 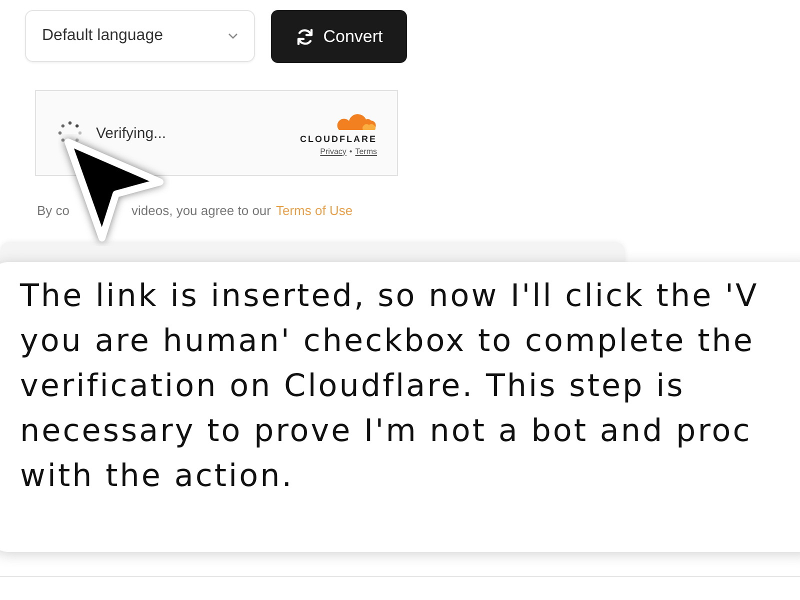 What do you see at coordinates (140, 36) in the screenshot?
I see `language-select: Default language` at bounding box center [140, 36].